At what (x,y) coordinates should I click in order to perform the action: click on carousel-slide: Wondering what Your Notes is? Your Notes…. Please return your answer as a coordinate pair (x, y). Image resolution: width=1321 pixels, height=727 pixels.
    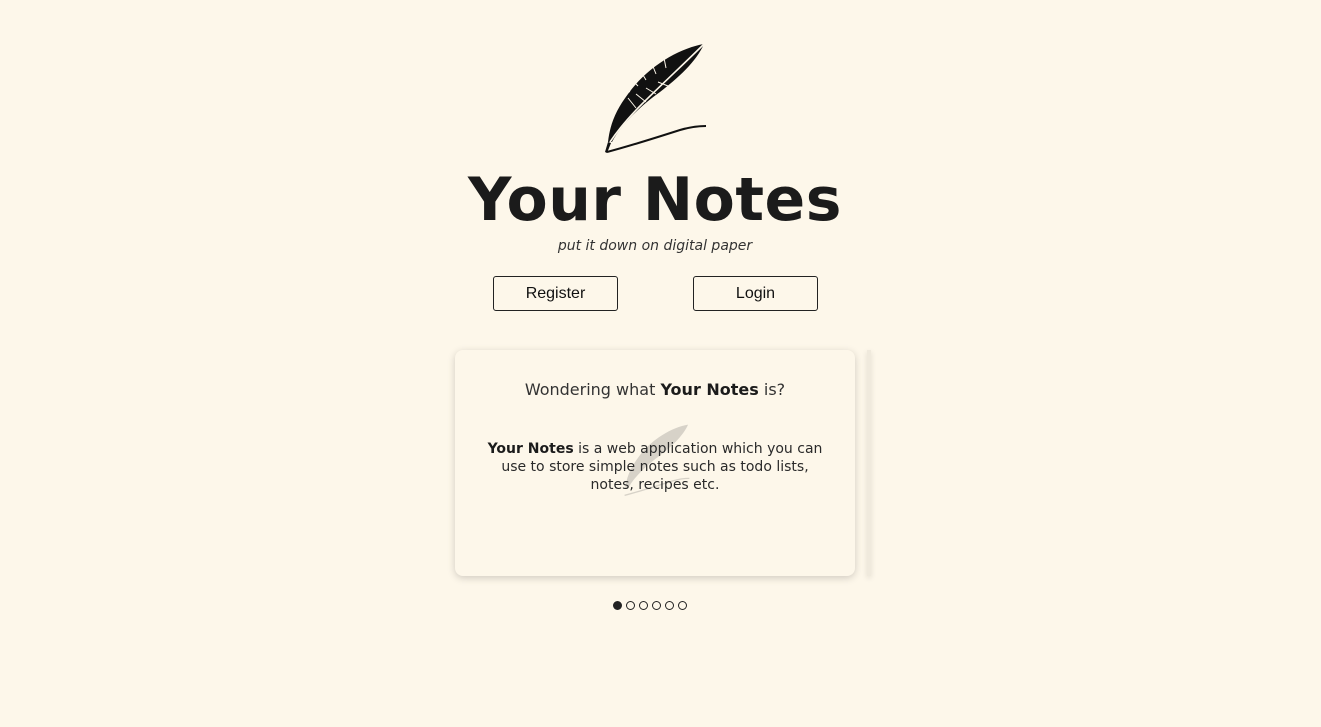
    Looking at the image, I should click on (655, 463).